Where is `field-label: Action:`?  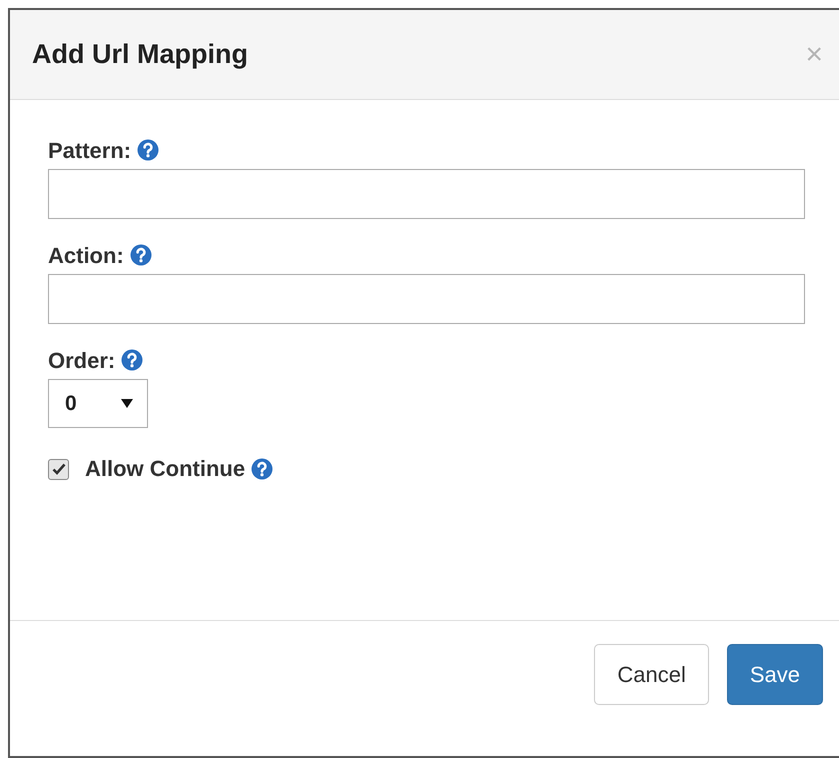 field-label: Action: is located at coordinates (86, 256).